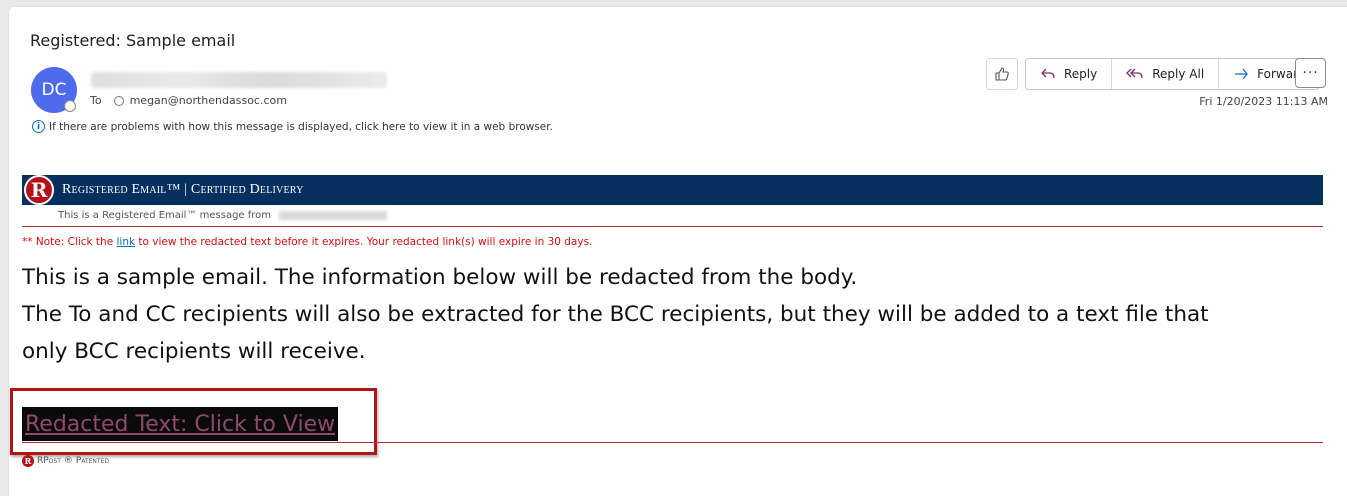  I want to click on rpost-footer: R RPost ® Patented, so click(65, 461).